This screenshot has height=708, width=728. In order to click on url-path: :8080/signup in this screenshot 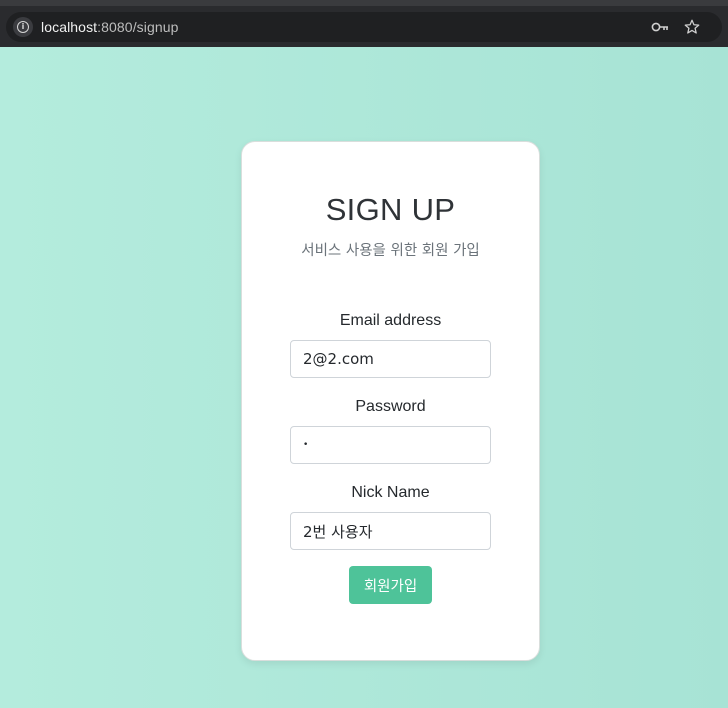, I will do `click(138, 27)`.